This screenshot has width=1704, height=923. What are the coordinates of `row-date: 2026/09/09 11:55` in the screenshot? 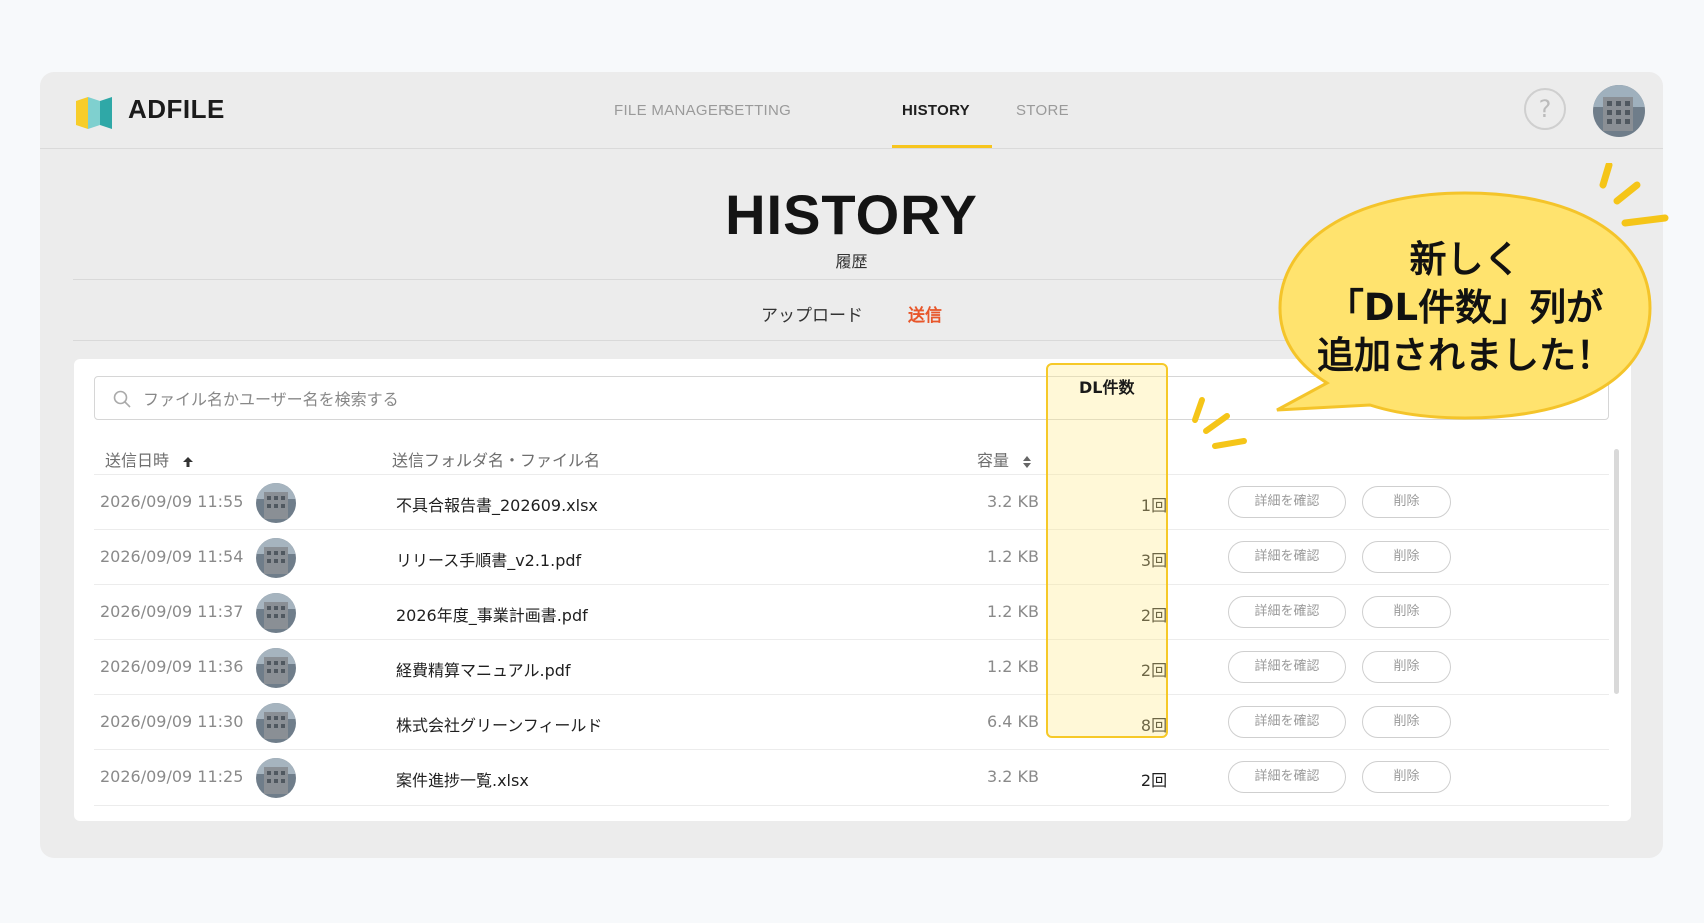 It's located at (172, 501).